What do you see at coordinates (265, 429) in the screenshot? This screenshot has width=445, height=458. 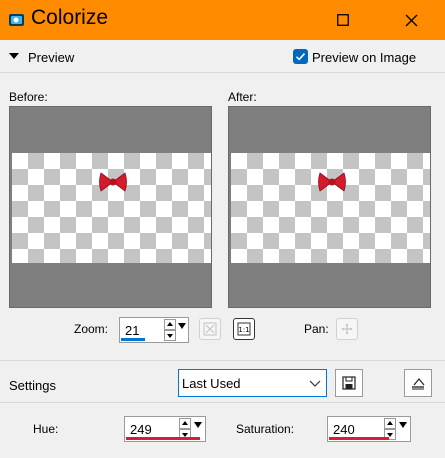 I see `saturation-label: Saturation:` at bounding box center [265, 429].